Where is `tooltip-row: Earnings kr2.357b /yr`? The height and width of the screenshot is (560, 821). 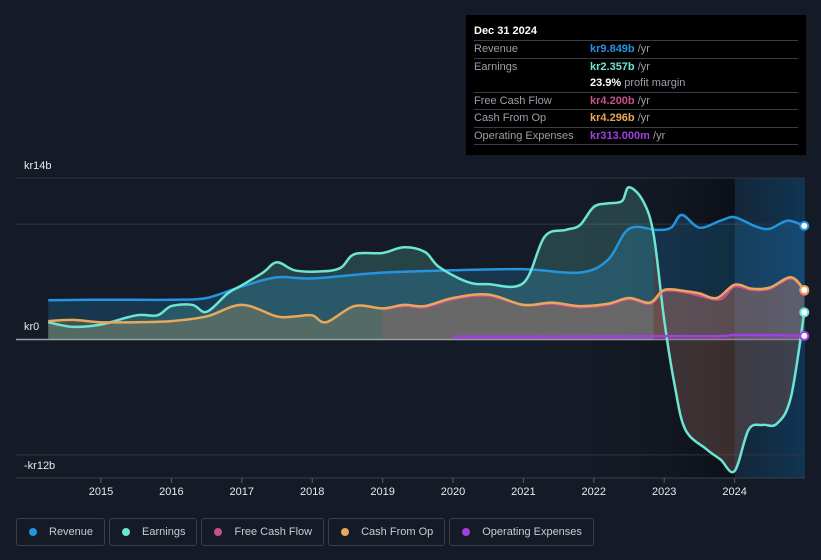
tooltip-row: Earnings kr2.357b /yr is located at coordinates (636, 67).